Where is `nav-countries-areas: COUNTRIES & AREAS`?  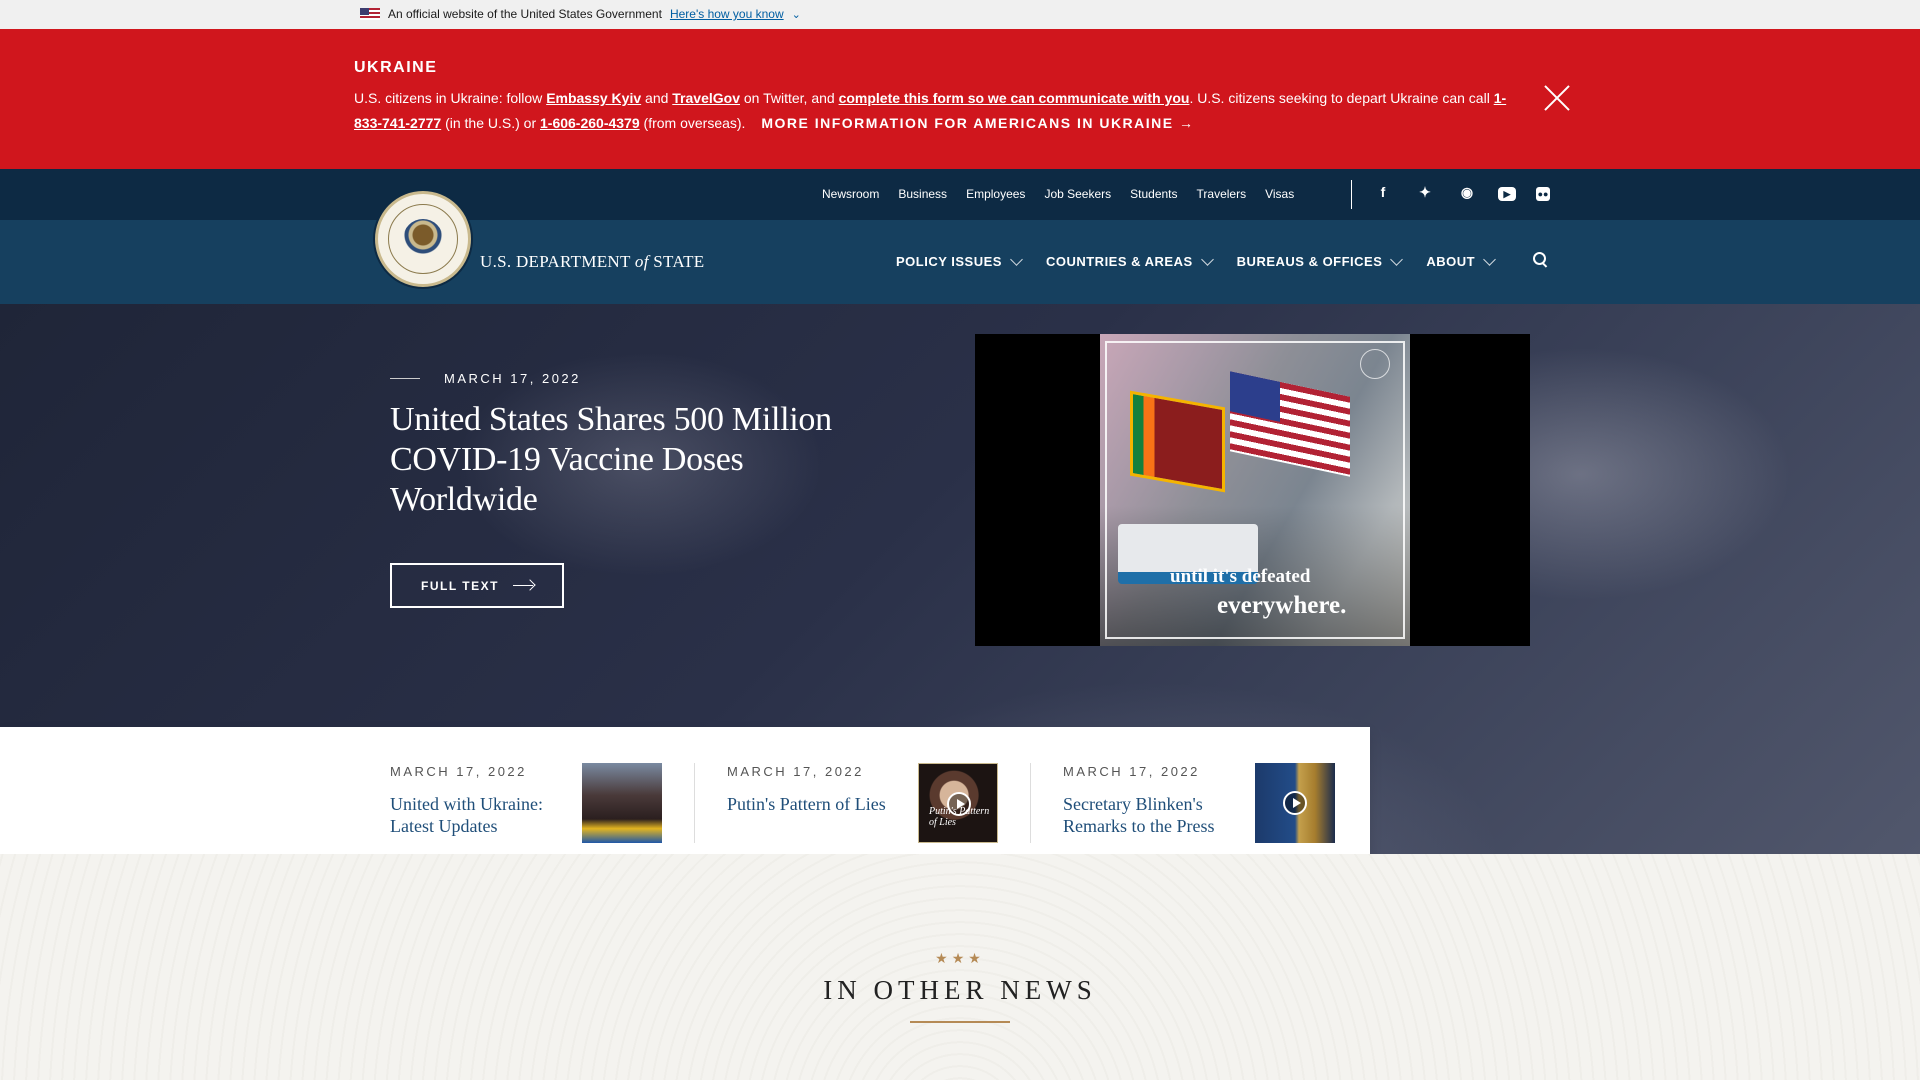 nav-countries-areas: COUNTRIES & AREAS is located at coordinates (1130, 260).